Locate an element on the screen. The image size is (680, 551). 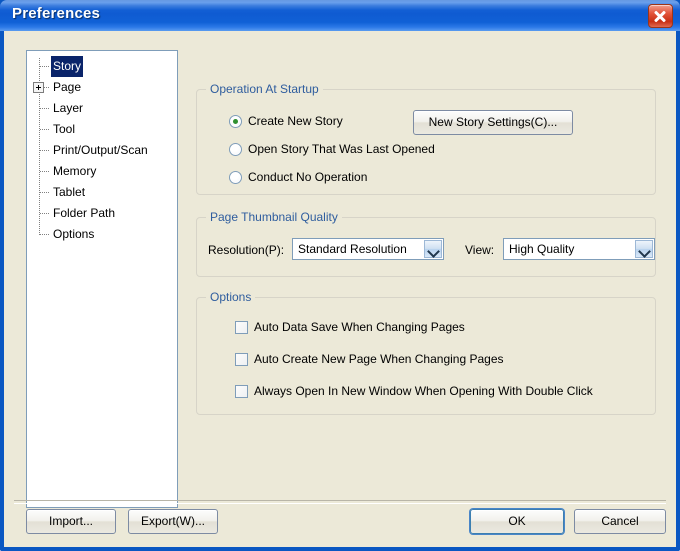
page-thumbnail-quality-title: Page Thumbnail Quality is located at coordinates (274, 217).